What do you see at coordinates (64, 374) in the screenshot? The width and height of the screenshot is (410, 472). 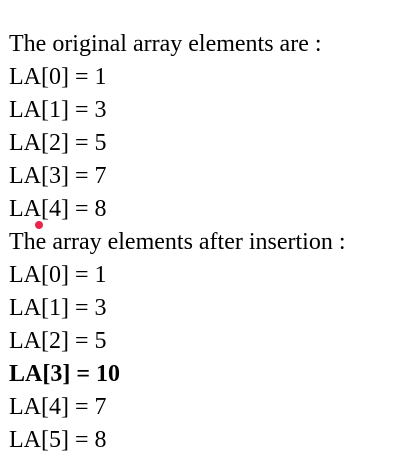 I see `inserted-element: LA[3] = 10` at bounding box center [64, 374].